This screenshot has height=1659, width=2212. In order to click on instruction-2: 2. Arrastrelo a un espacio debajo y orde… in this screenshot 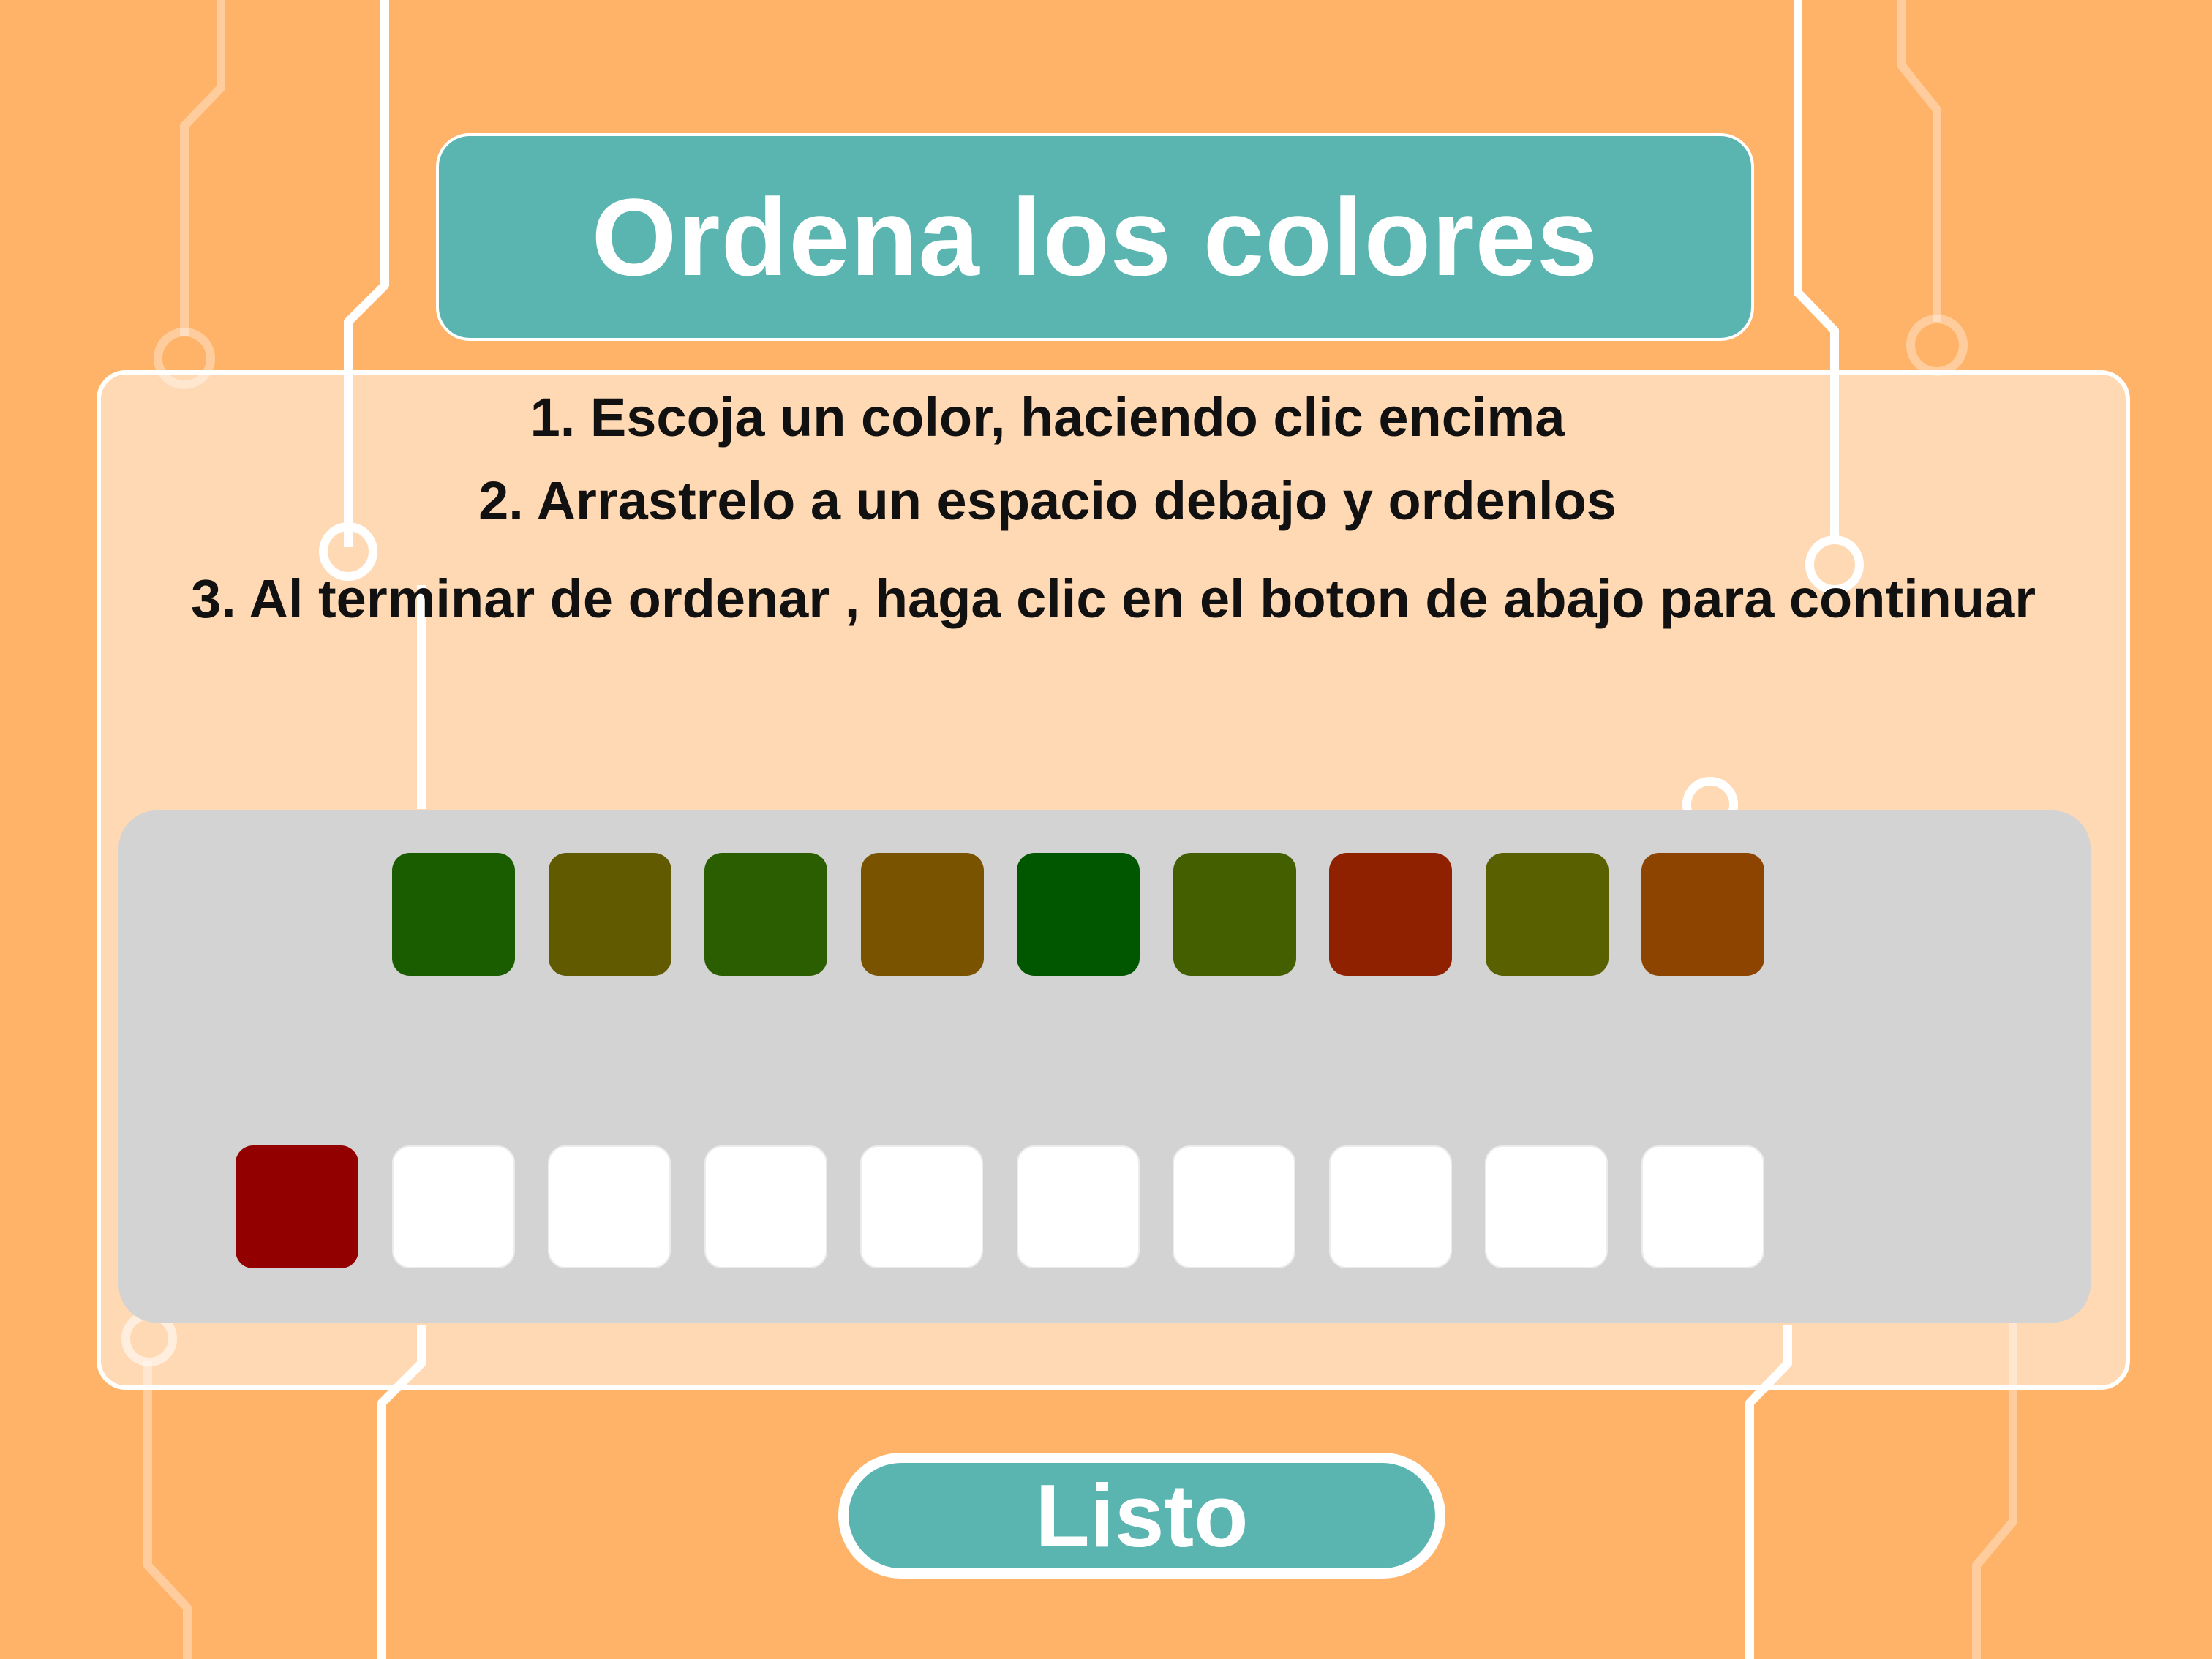, I will do `click(1047, 500)`.